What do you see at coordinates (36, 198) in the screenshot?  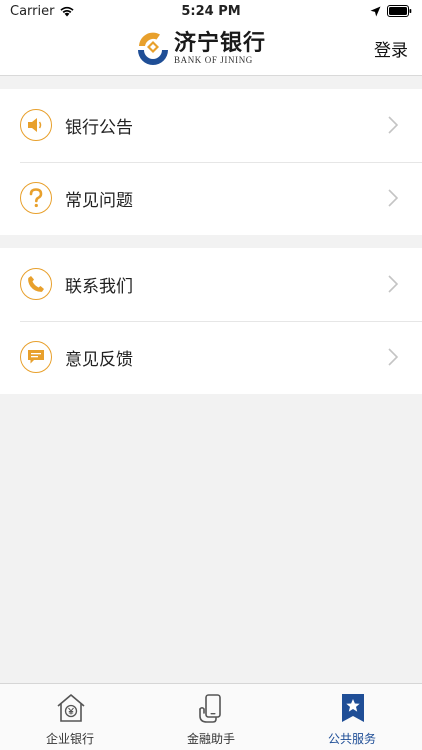 I see `question-icon` at bounding box center [36, 198].